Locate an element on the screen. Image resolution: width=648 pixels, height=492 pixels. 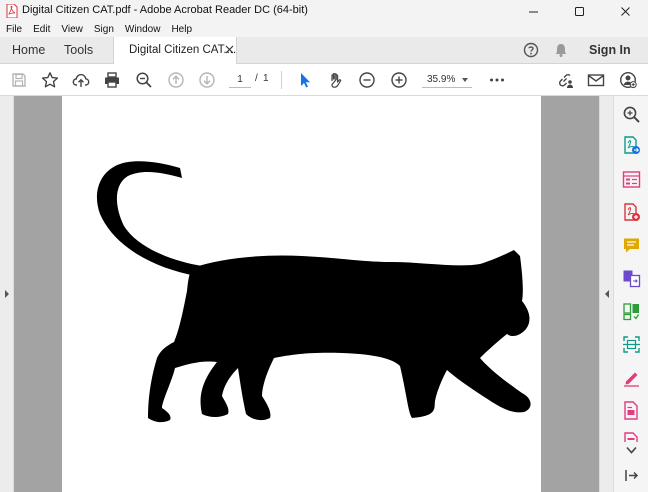
minus-circle-icon is located at coordinates (367, 80).